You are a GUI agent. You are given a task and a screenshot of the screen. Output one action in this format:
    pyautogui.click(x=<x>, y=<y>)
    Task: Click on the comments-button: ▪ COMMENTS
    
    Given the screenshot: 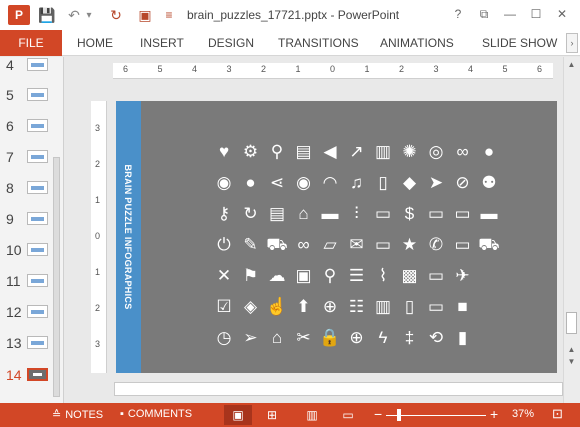 What is the action you would take?
    pyautogui.click(x=156, y=414)
    